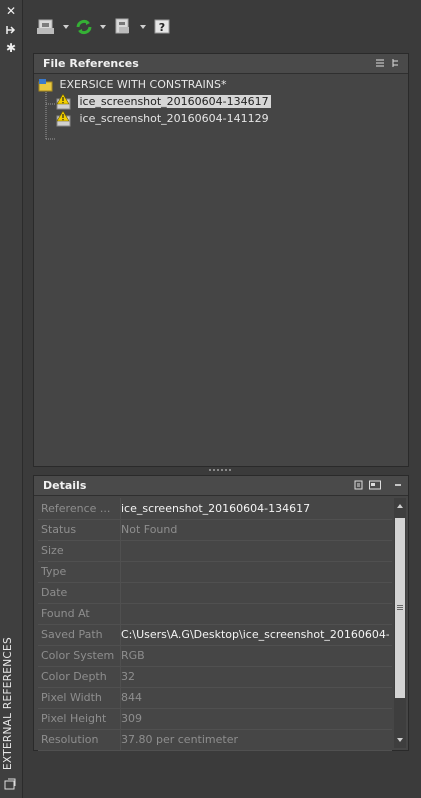 The width and height of the screenshot is (421, 798). What do you see at coordinates (11, 48) in the screenshot?
I see `properties-gear-icon: ✱` at bounding box center [11, 48].